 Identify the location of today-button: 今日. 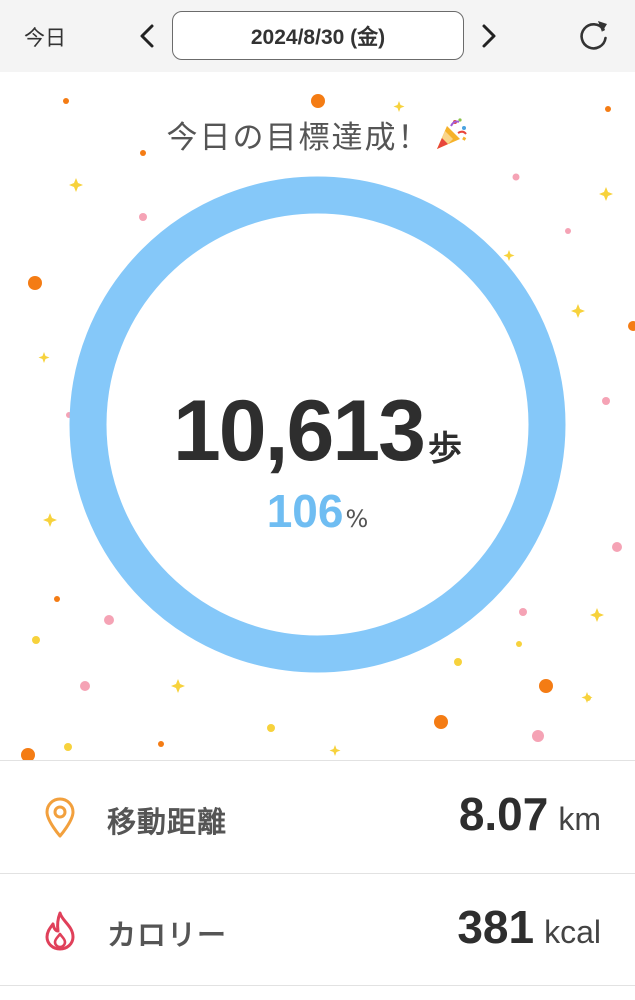
(45, 37).